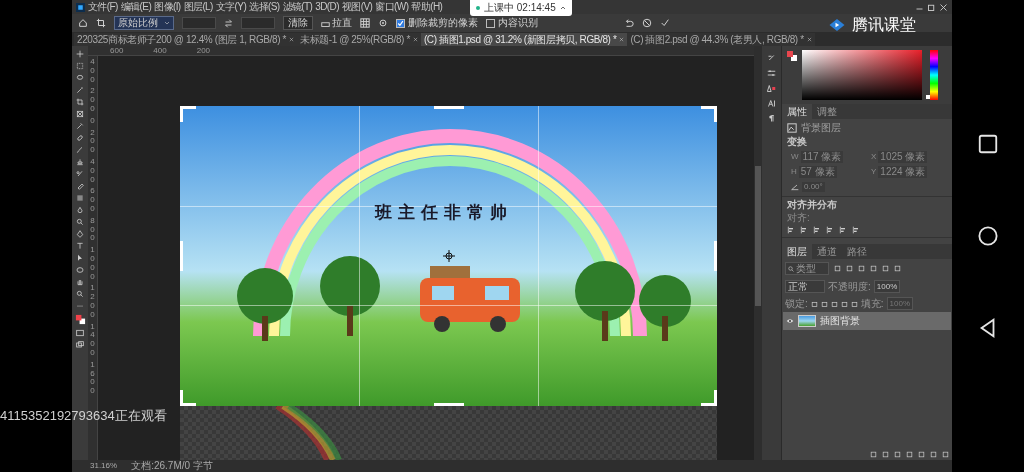  Describe the element at coordinates (228, 23) in the screenshot. I see `swap-icon` at that location.